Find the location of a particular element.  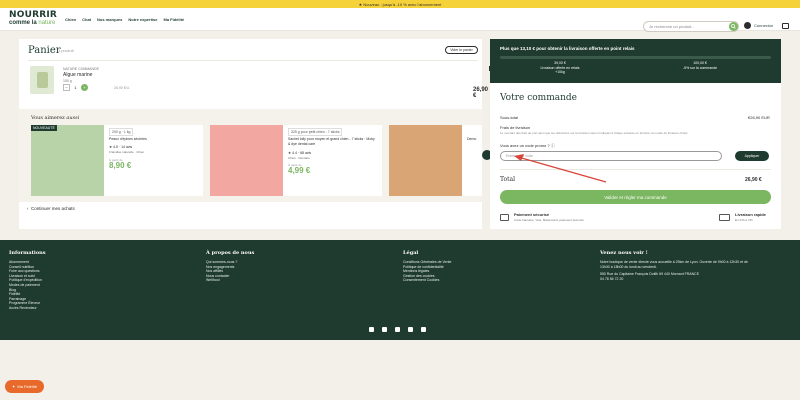

quantity-value: 1 is located at coordinates (75, 87).